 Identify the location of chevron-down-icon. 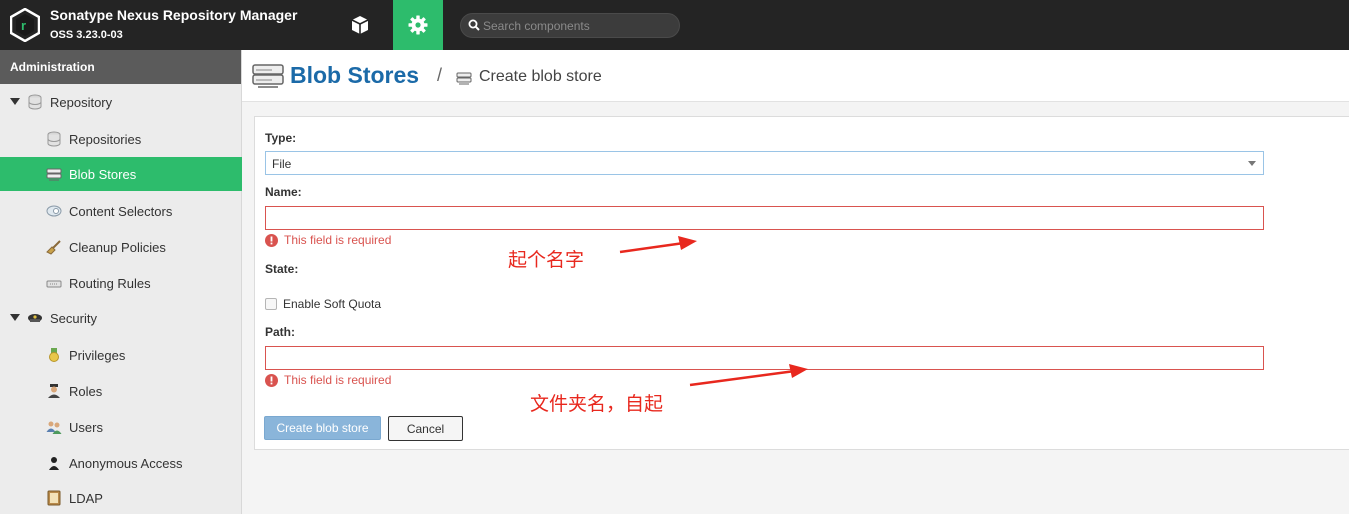
(1252, 163).